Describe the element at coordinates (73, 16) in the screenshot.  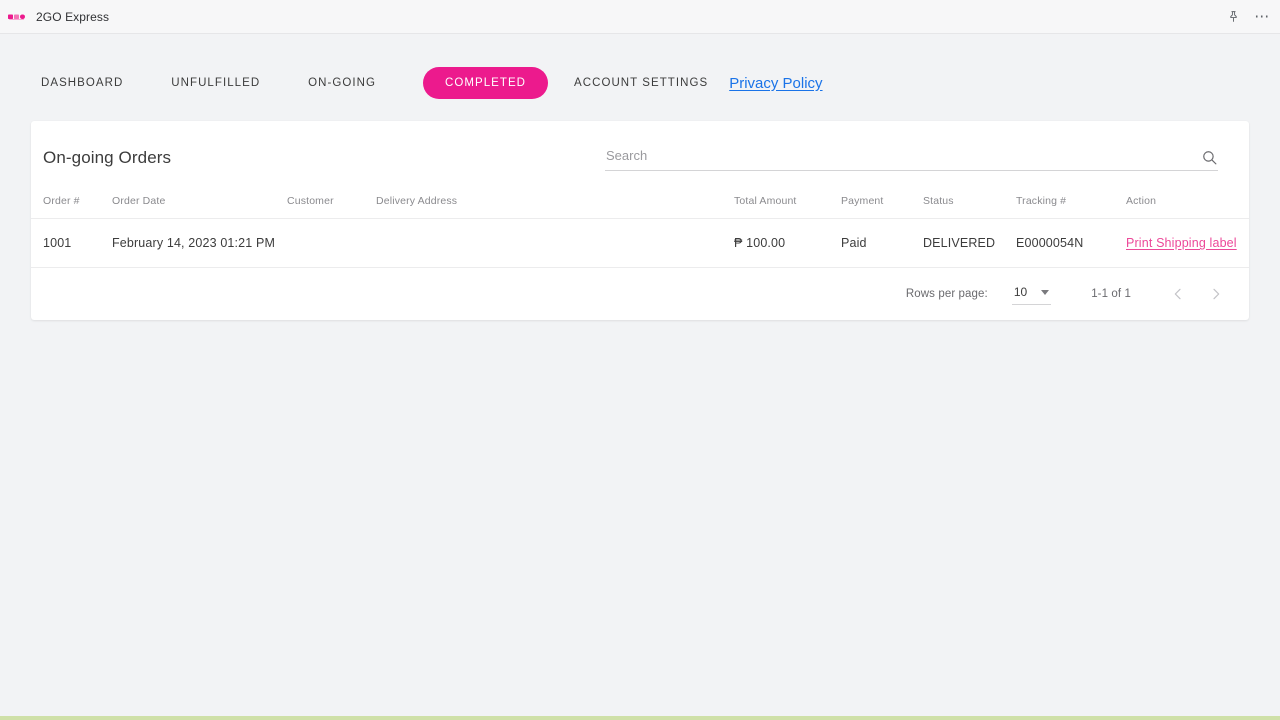
I see `window-title: 2GO Express` at that location.